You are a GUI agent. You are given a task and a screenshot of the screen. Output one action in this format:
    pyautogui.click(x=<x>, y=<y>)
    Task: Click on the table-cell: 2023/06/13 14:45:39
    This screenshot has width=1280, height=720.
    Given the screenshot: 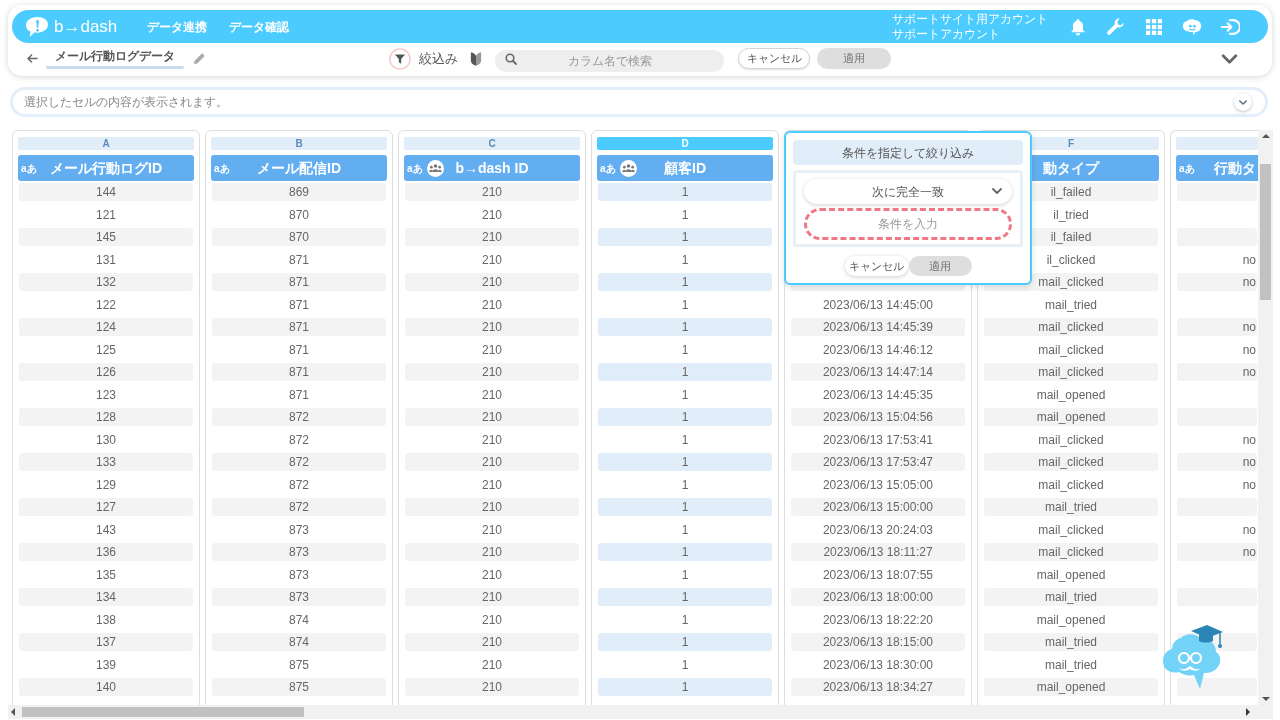 What is the action you would take?
    pyautogui.click(x=878, y=327)
    